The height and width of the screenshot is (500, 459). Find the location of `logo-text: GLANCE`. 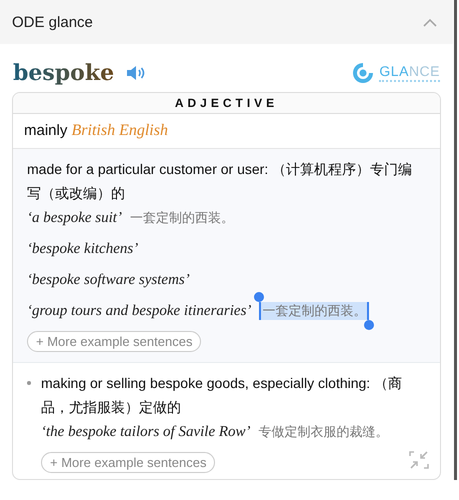

logo-text: GLANCE is located at coordinates (409, 73).